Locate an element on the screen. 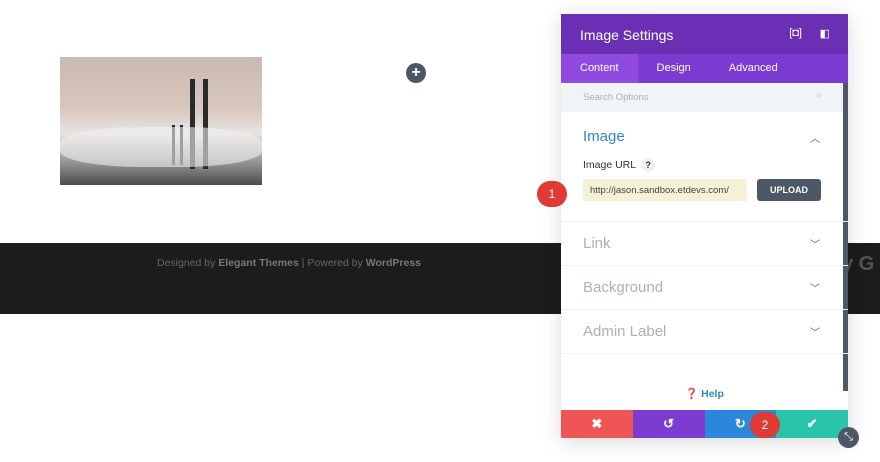 This screenshot has height=462, width=880. section-image-toggle: Image is located at coordinates (704, 137).